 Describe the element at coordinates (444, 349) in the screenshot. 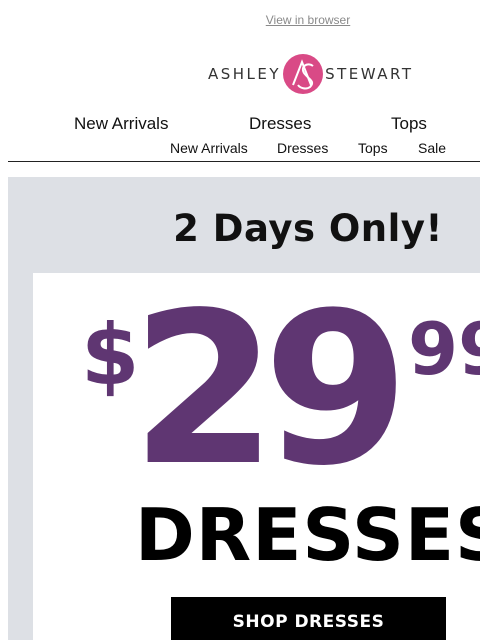

I see `price-cents: 99` at that location.